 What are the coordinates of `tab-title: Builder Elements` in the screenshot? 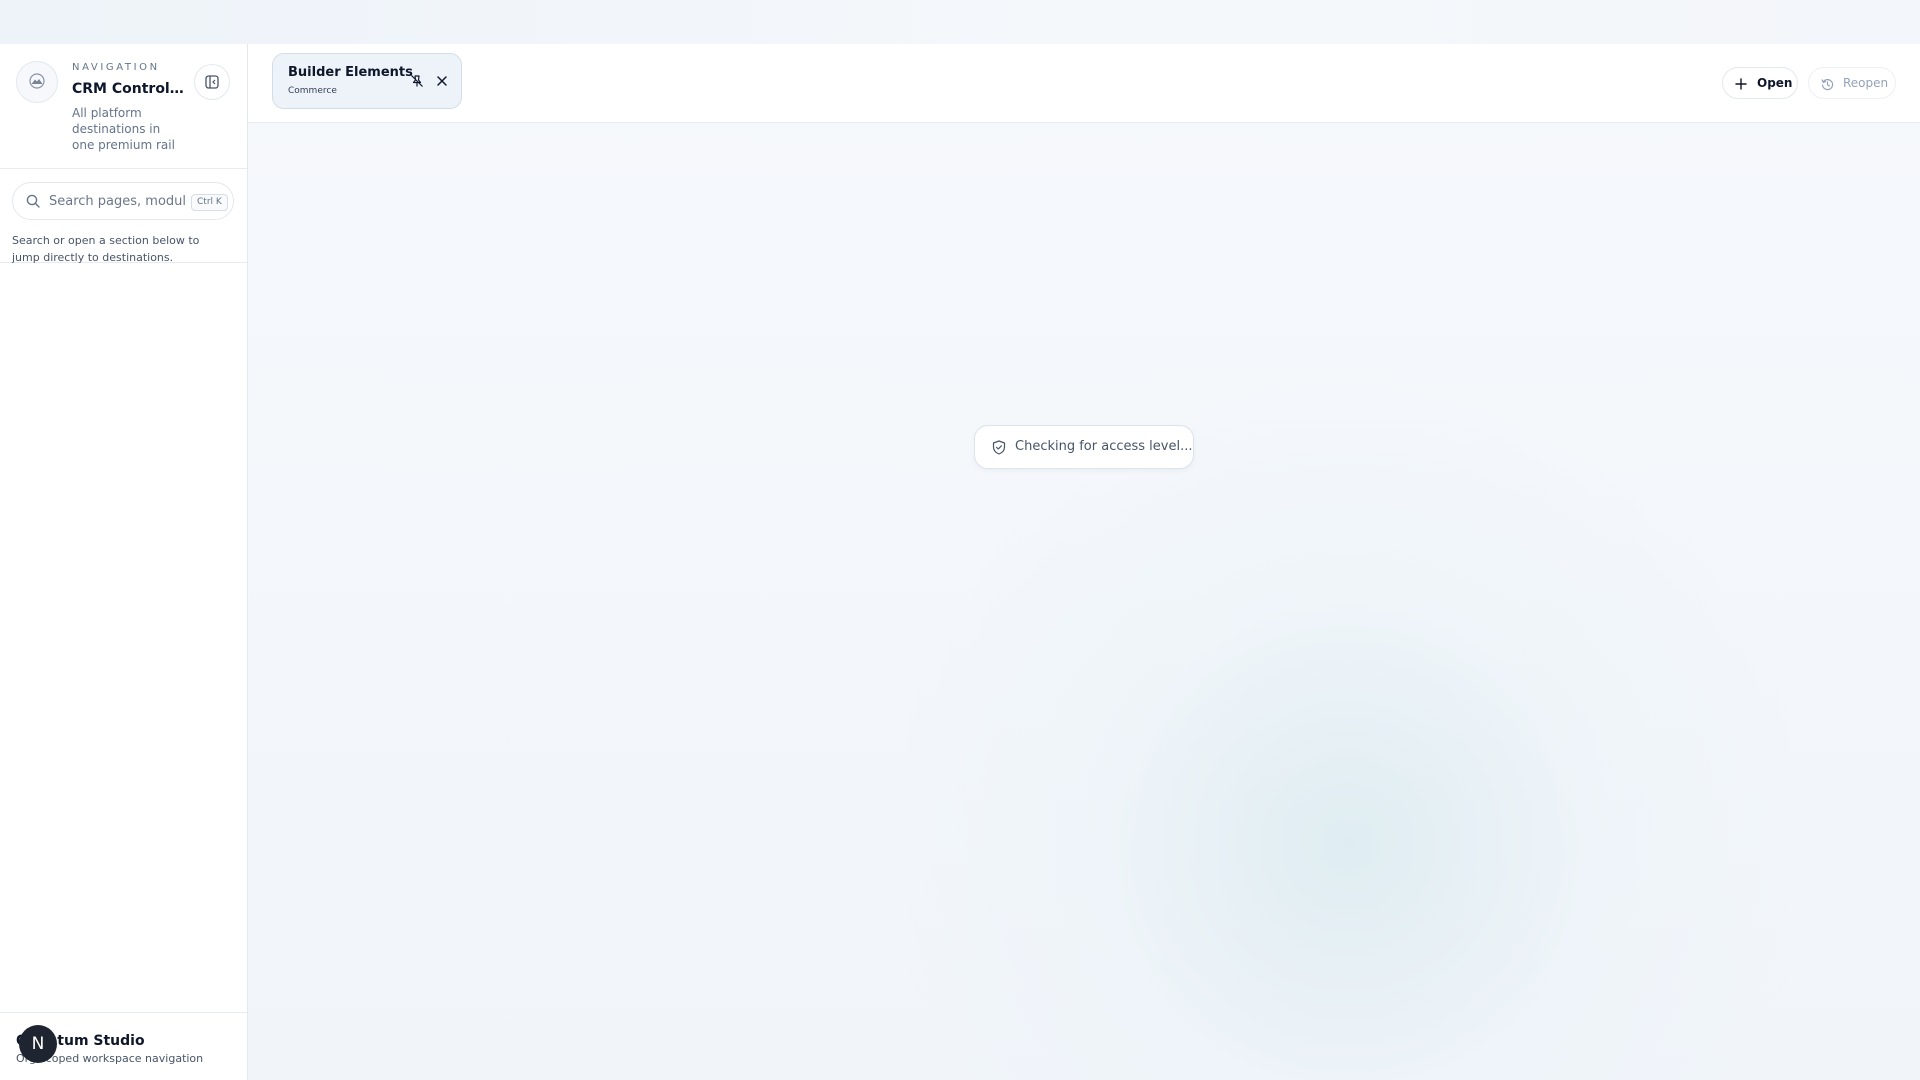 It's located at (350, 72).